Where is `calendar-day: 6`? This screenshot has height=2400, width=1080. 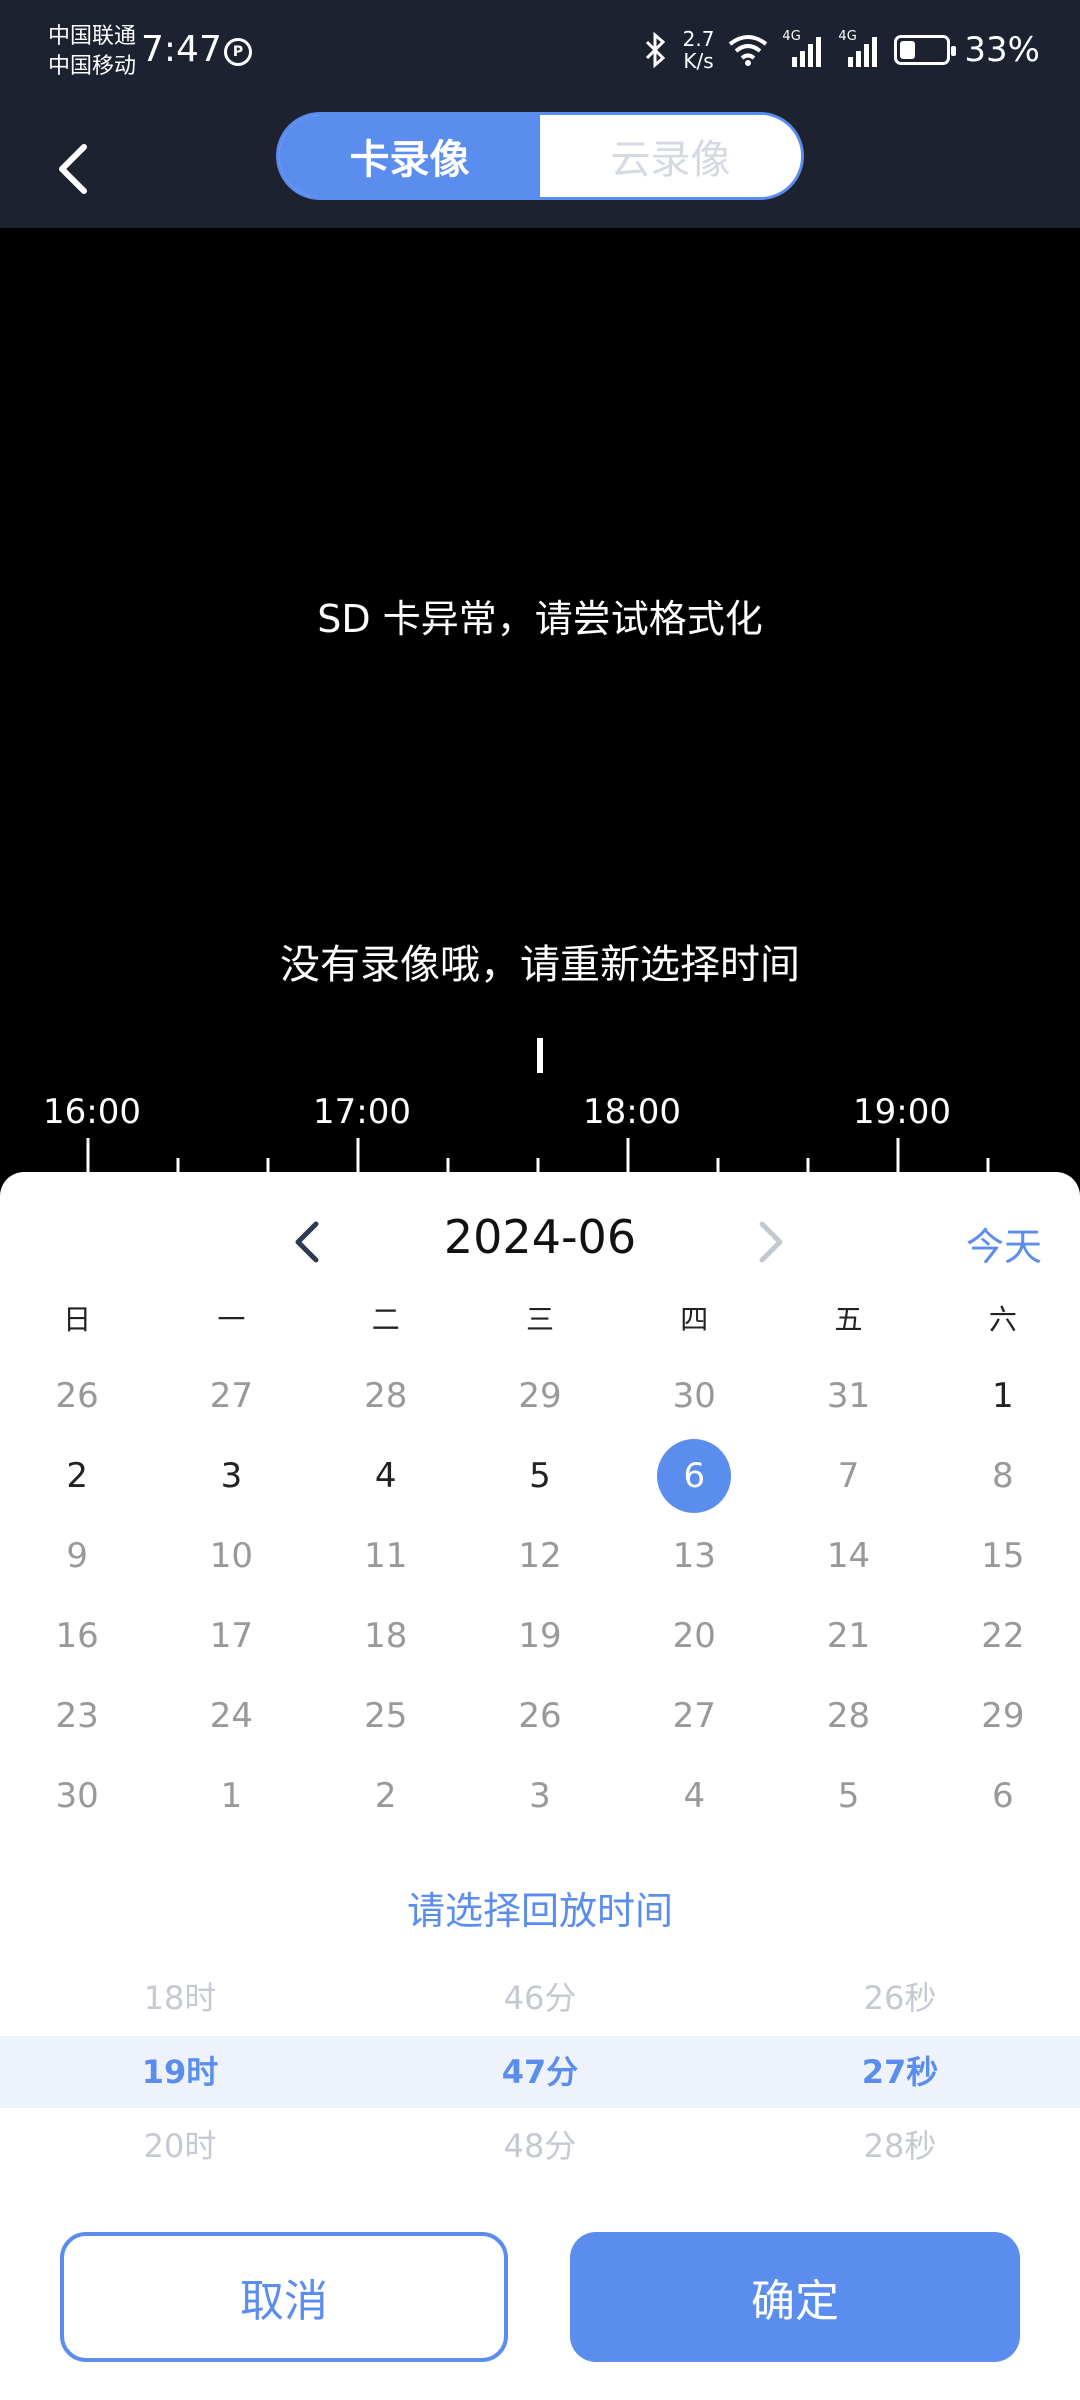
calendar-day: 6 is located at coordinates (1003, 1796).